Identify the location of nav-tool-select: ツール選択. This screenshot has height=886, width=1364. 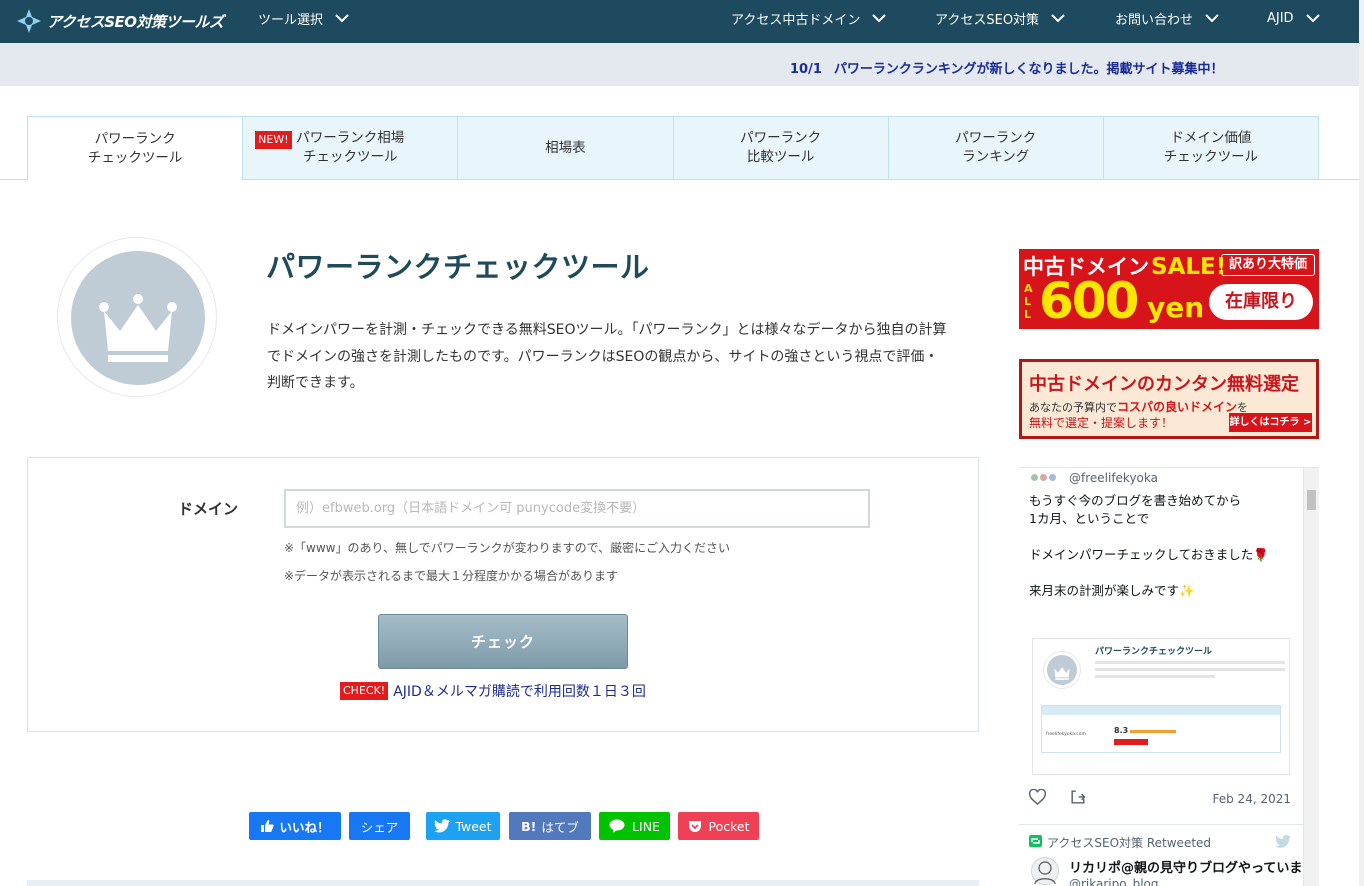
(303, 18).